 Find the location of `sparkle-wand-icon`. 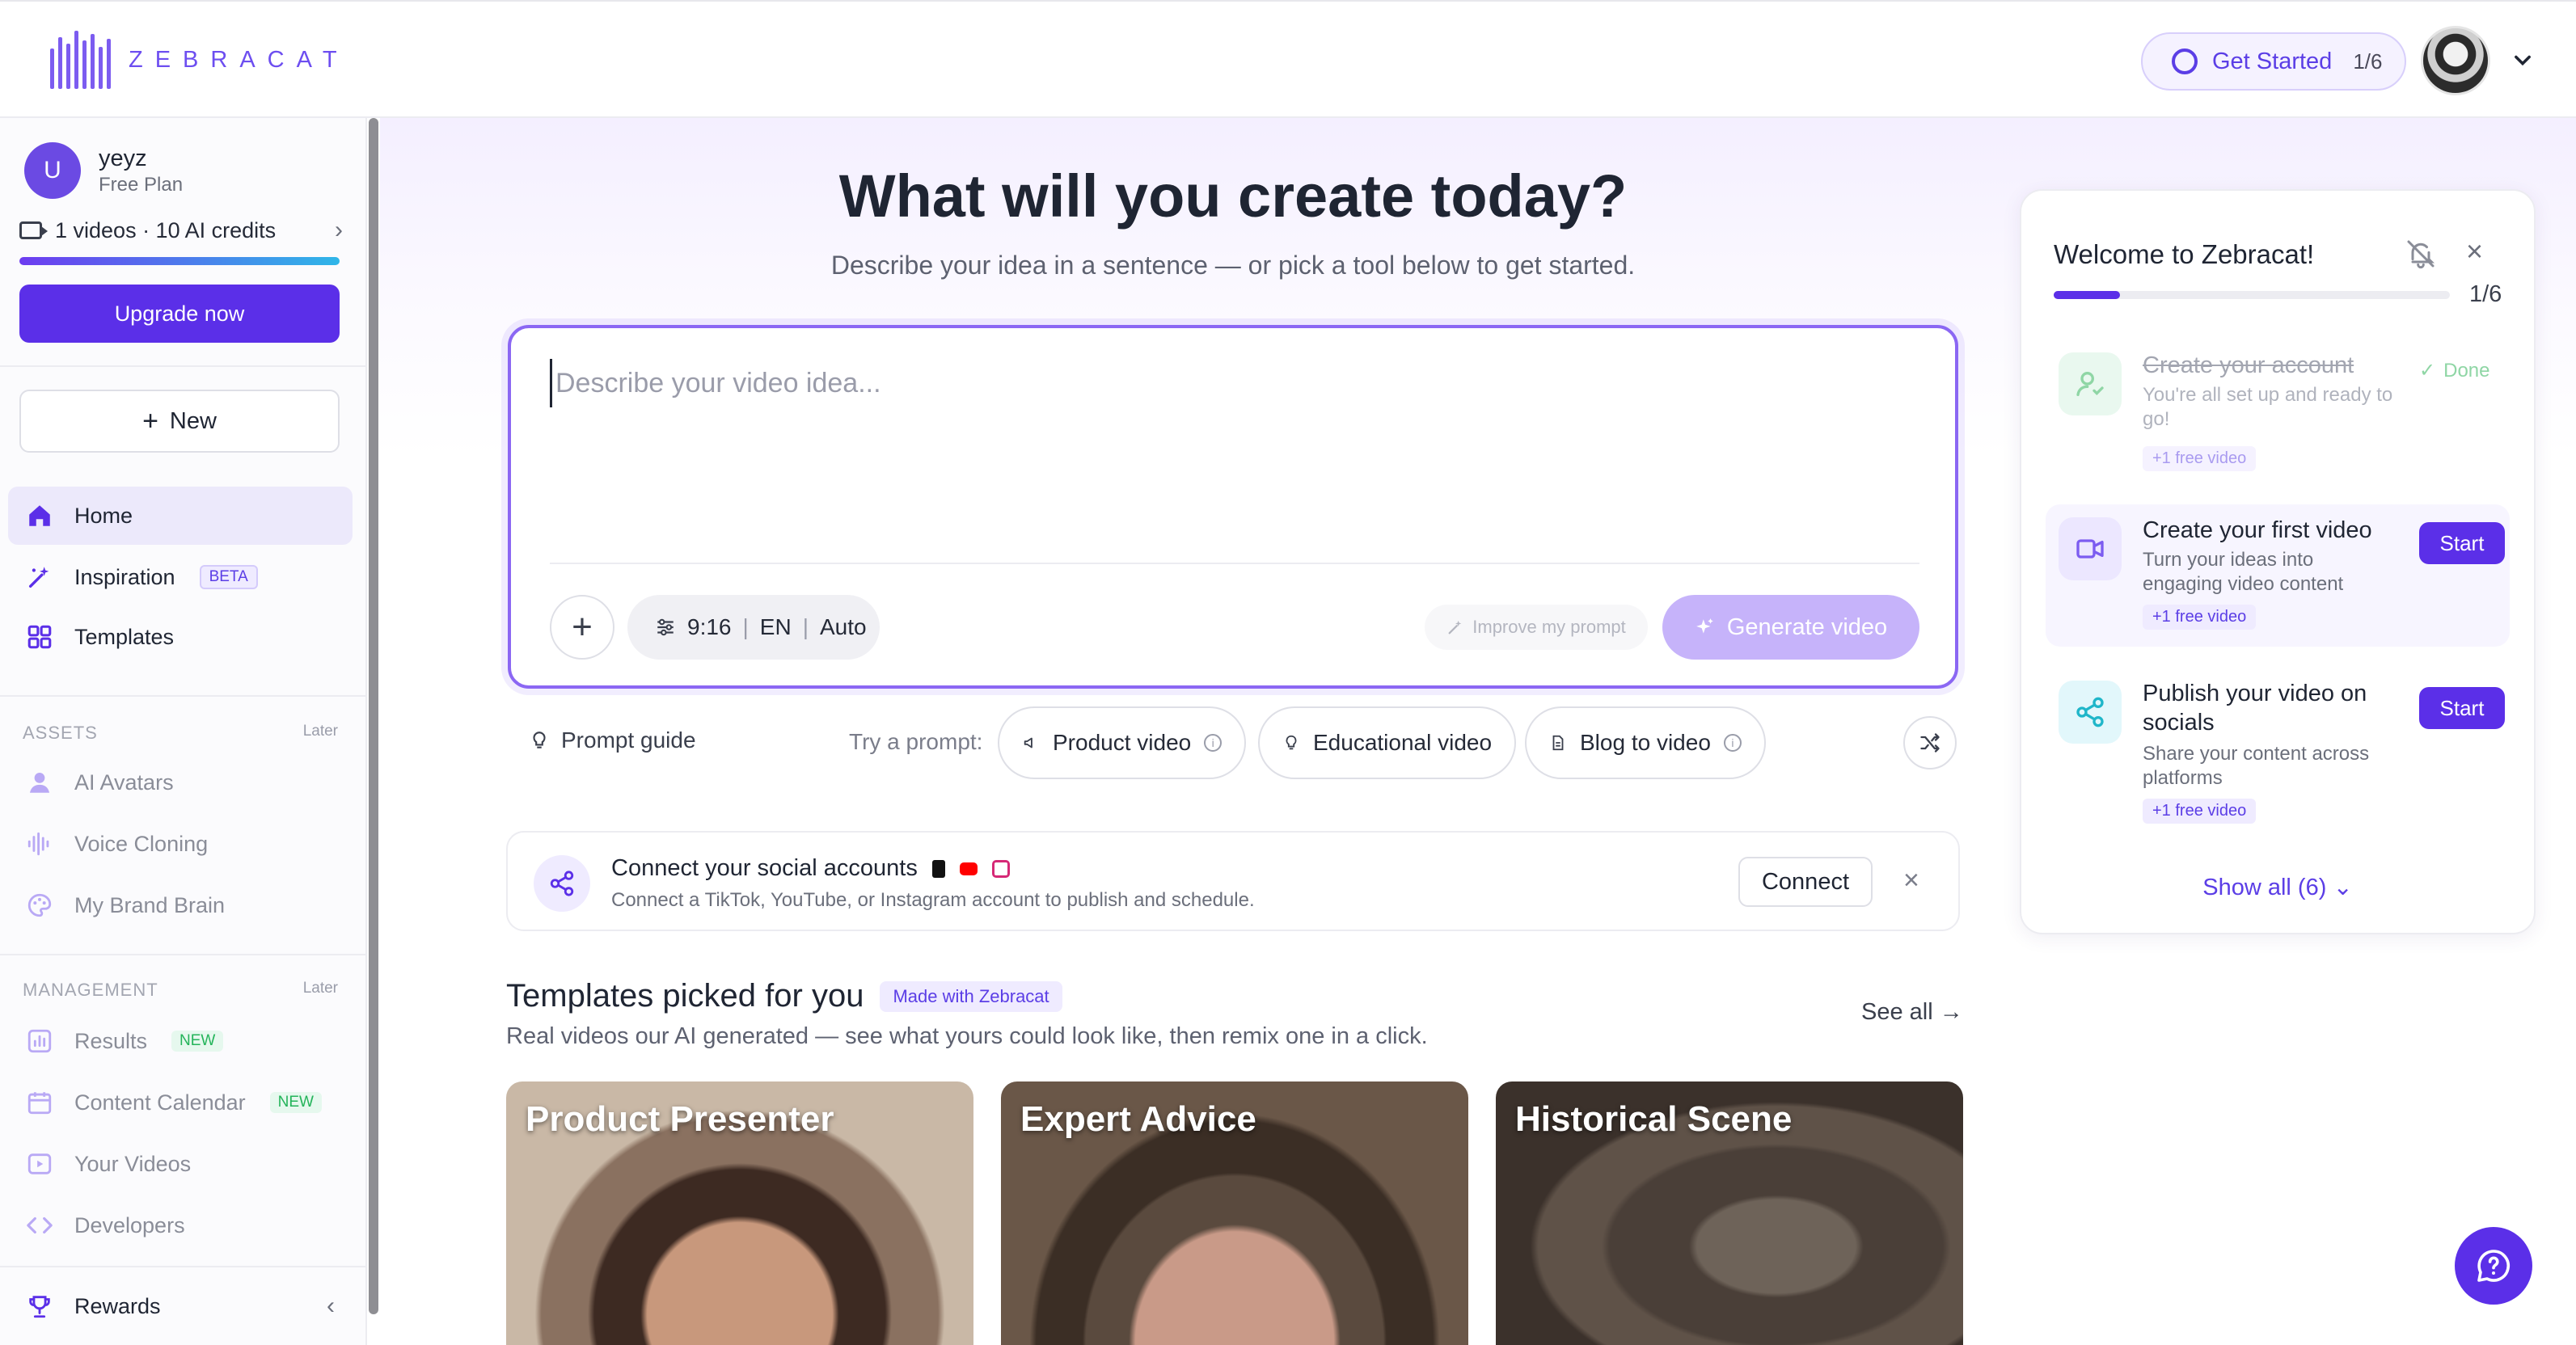

sparkle-wand-icon is located at coordinates (38, 578).